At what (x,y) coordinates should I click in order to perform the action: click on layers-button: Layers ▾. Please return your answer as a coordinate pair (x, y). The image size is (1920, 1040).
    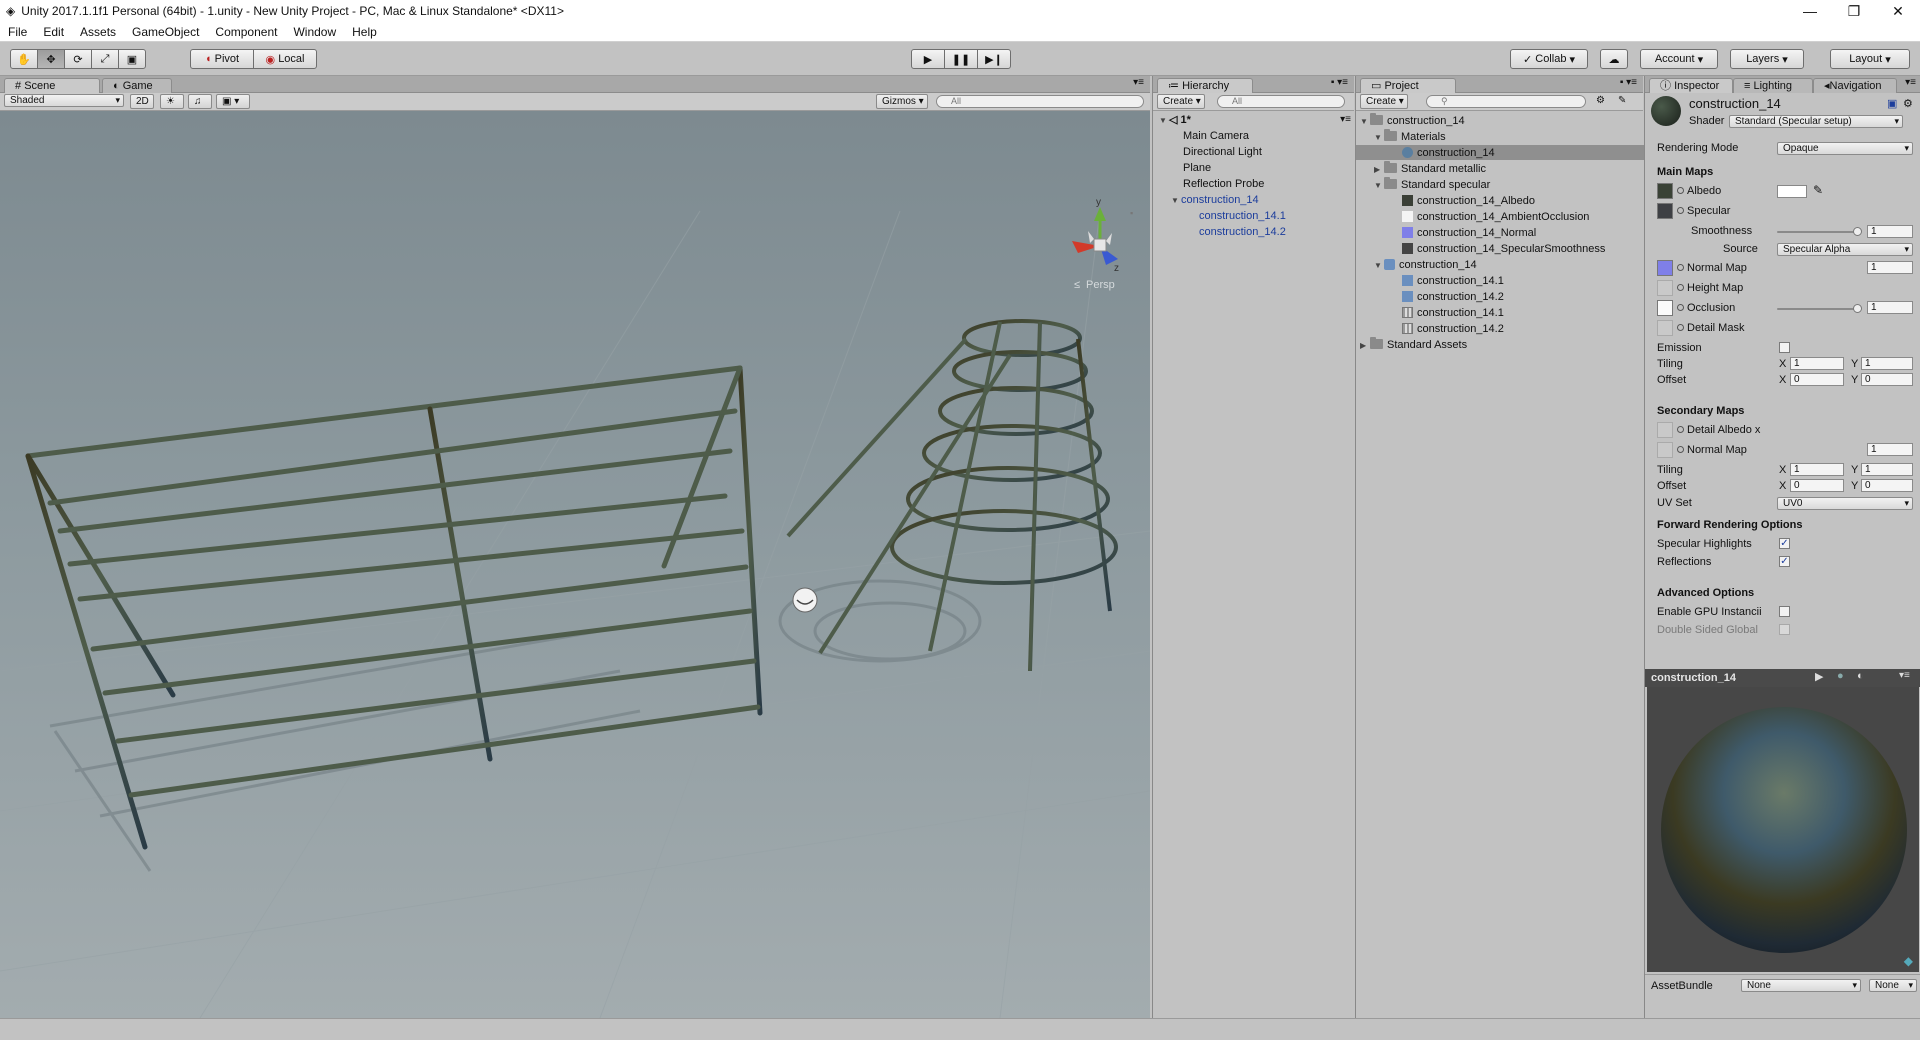
    Looking at the image, I should click on (1767, 59).